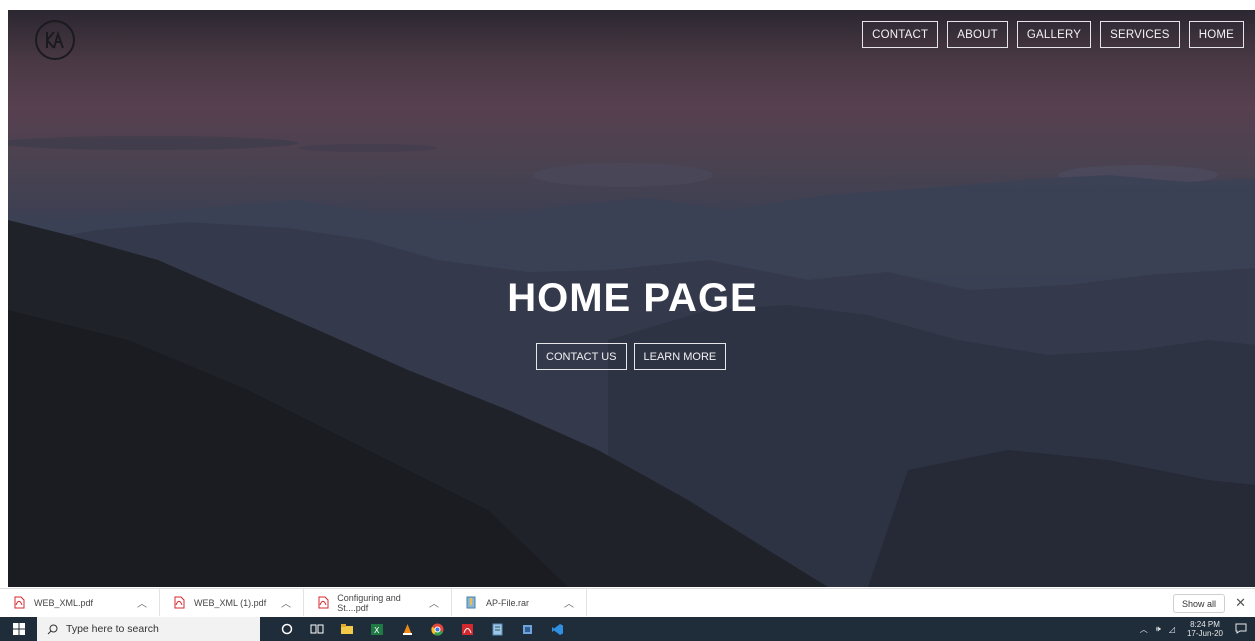  What do you see at coordinates (347, 629) in the screenshot?
I see `file-explorer-icon` at bounding box center [347, 629].